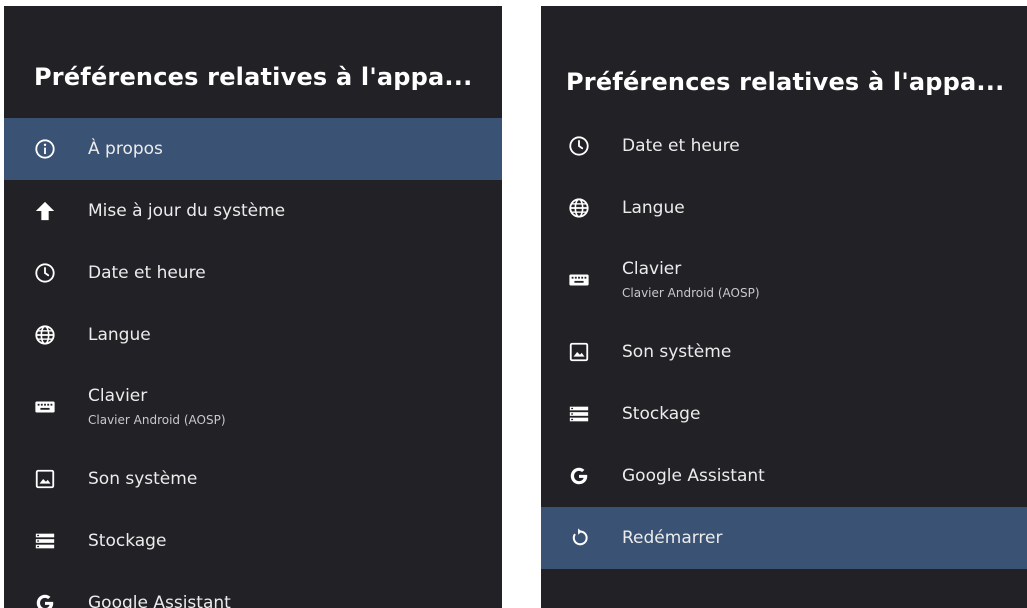  Describe the element at coordinates (45, 211) in the screenshot. I see `arrow-up-icon` at that location.